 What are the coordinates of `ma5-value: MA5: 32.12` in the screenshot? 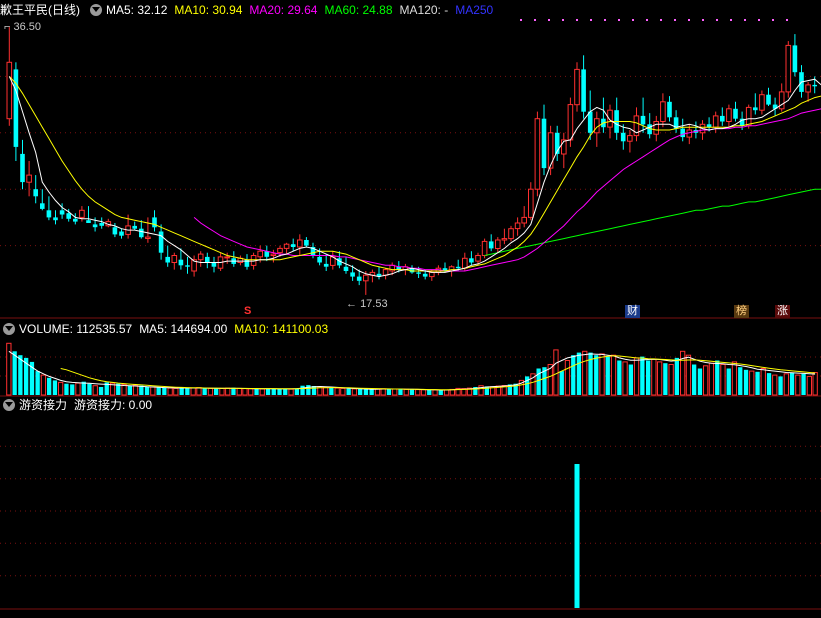 It's located at (137, 10).